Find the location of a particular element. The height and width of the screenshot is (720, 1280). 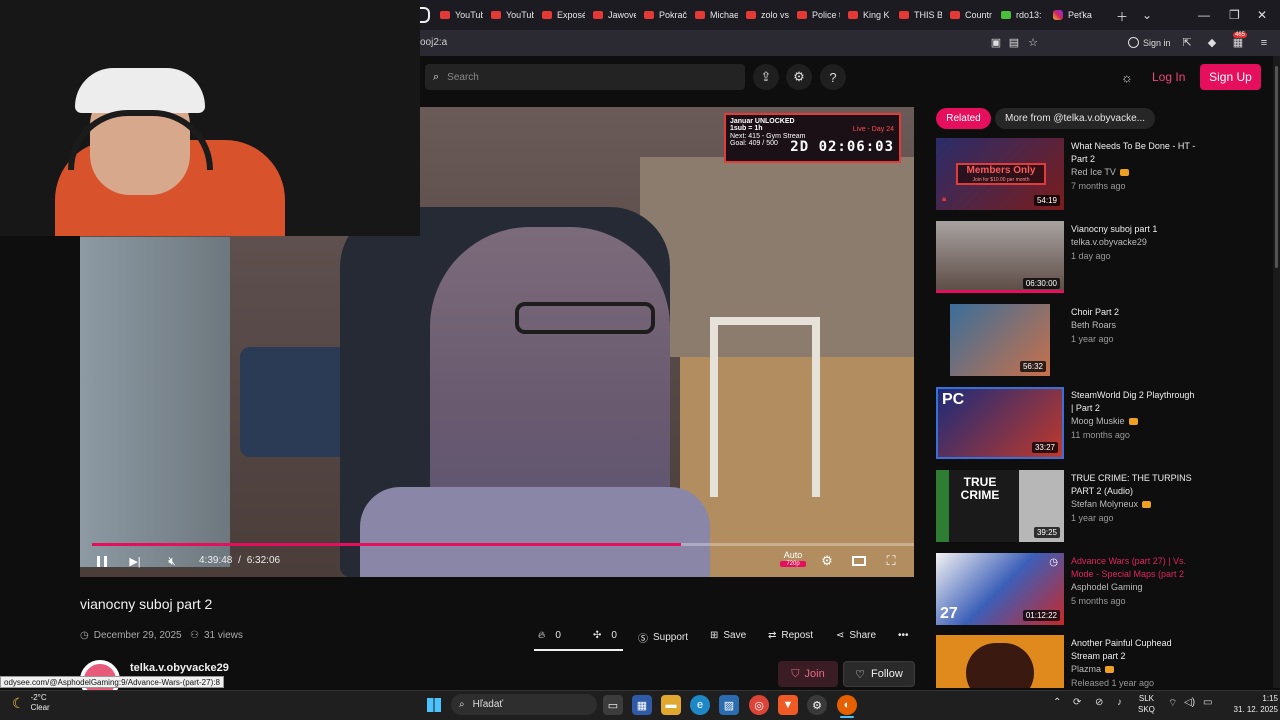

task-view-icon: ▭ is located at coordinates (613, 705).